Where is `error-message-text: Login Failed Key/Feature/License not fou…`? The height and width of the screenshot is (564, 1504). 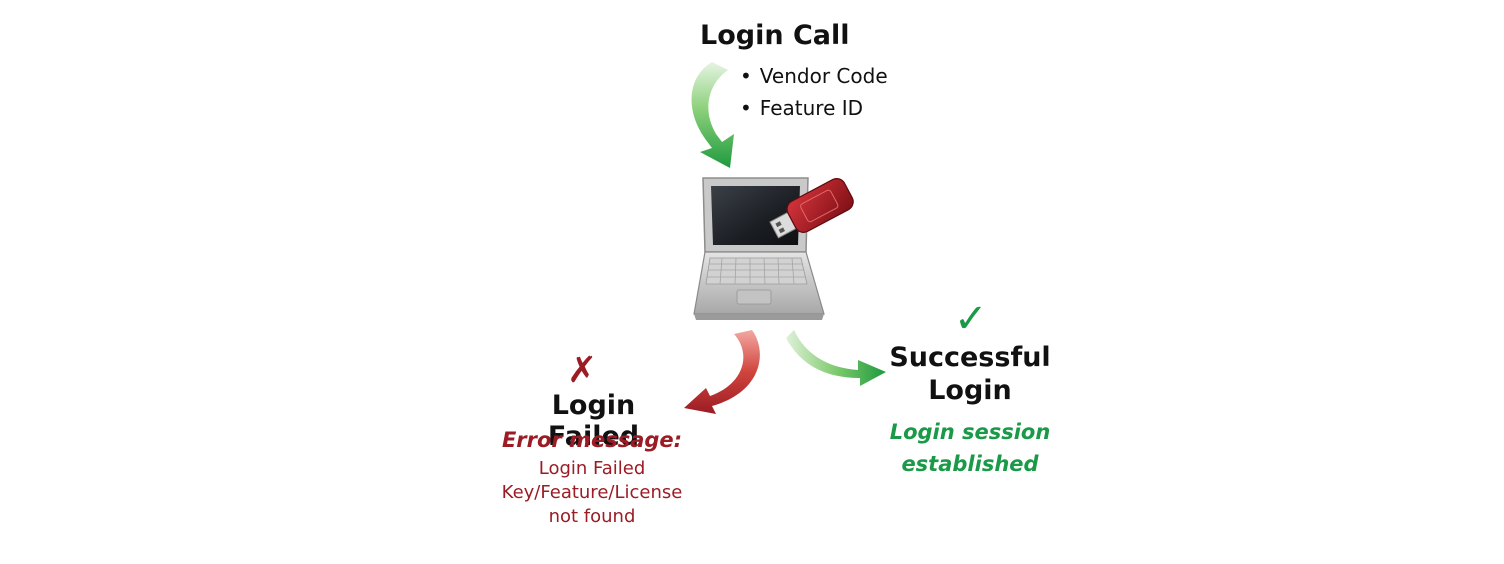
error-message-text: Login Failed Key/Feature/License not fou… is located at coordinates (592, 493).